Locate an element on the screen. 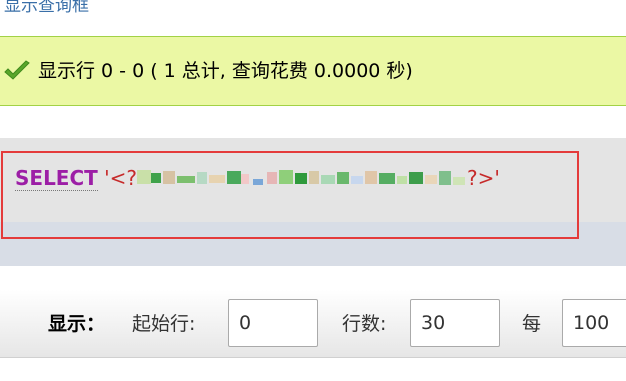 The width and height of the screenshot is (626, 381). show-label: 显示： is located at coordinates (77, 324).